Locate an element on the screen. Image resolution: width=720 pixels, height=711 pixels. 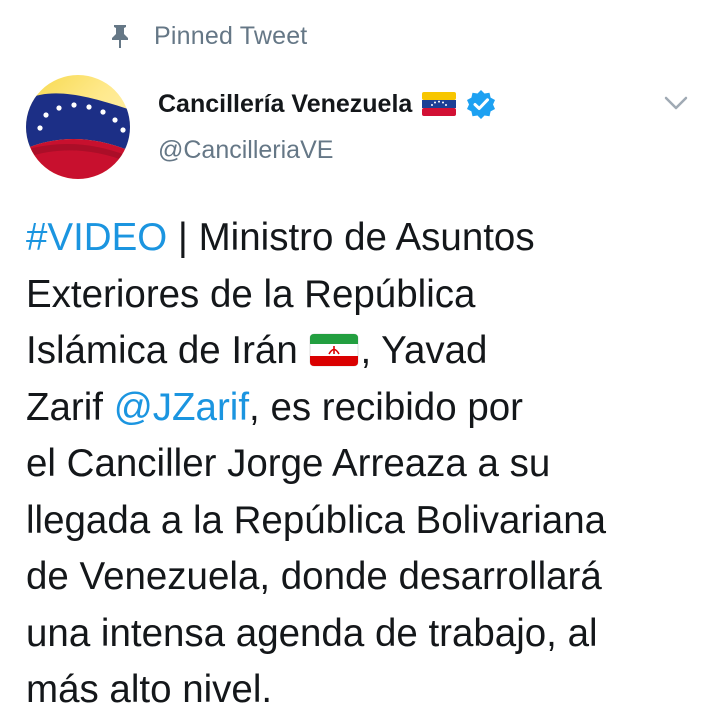
iran-flag-icon is located at coordinates (334, 350).